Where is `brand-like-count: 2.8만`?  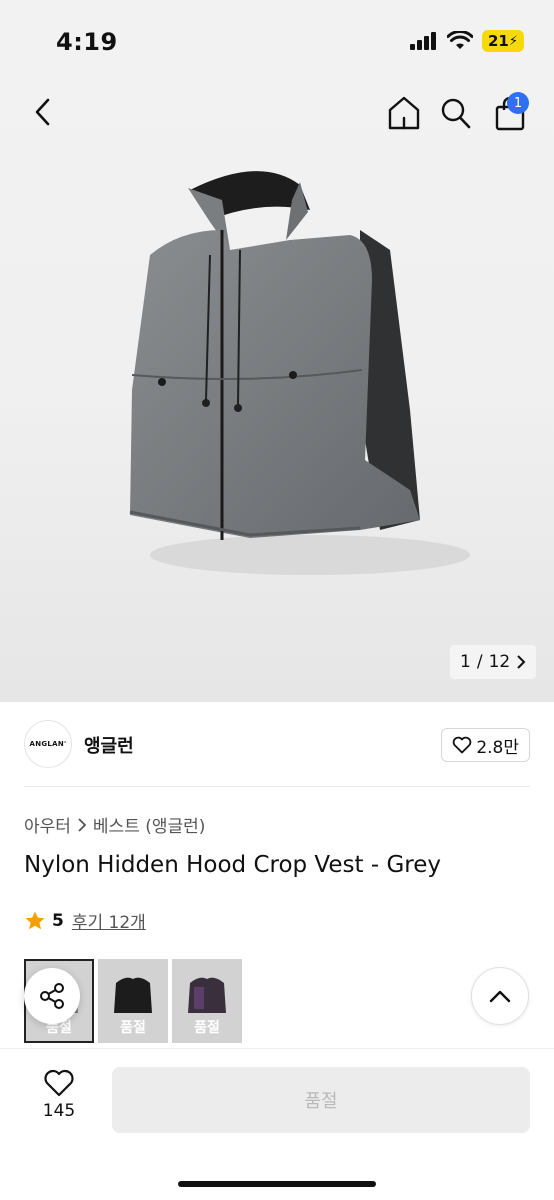
brand-like-count: 2.8만 is located at coordinates (497, 747).